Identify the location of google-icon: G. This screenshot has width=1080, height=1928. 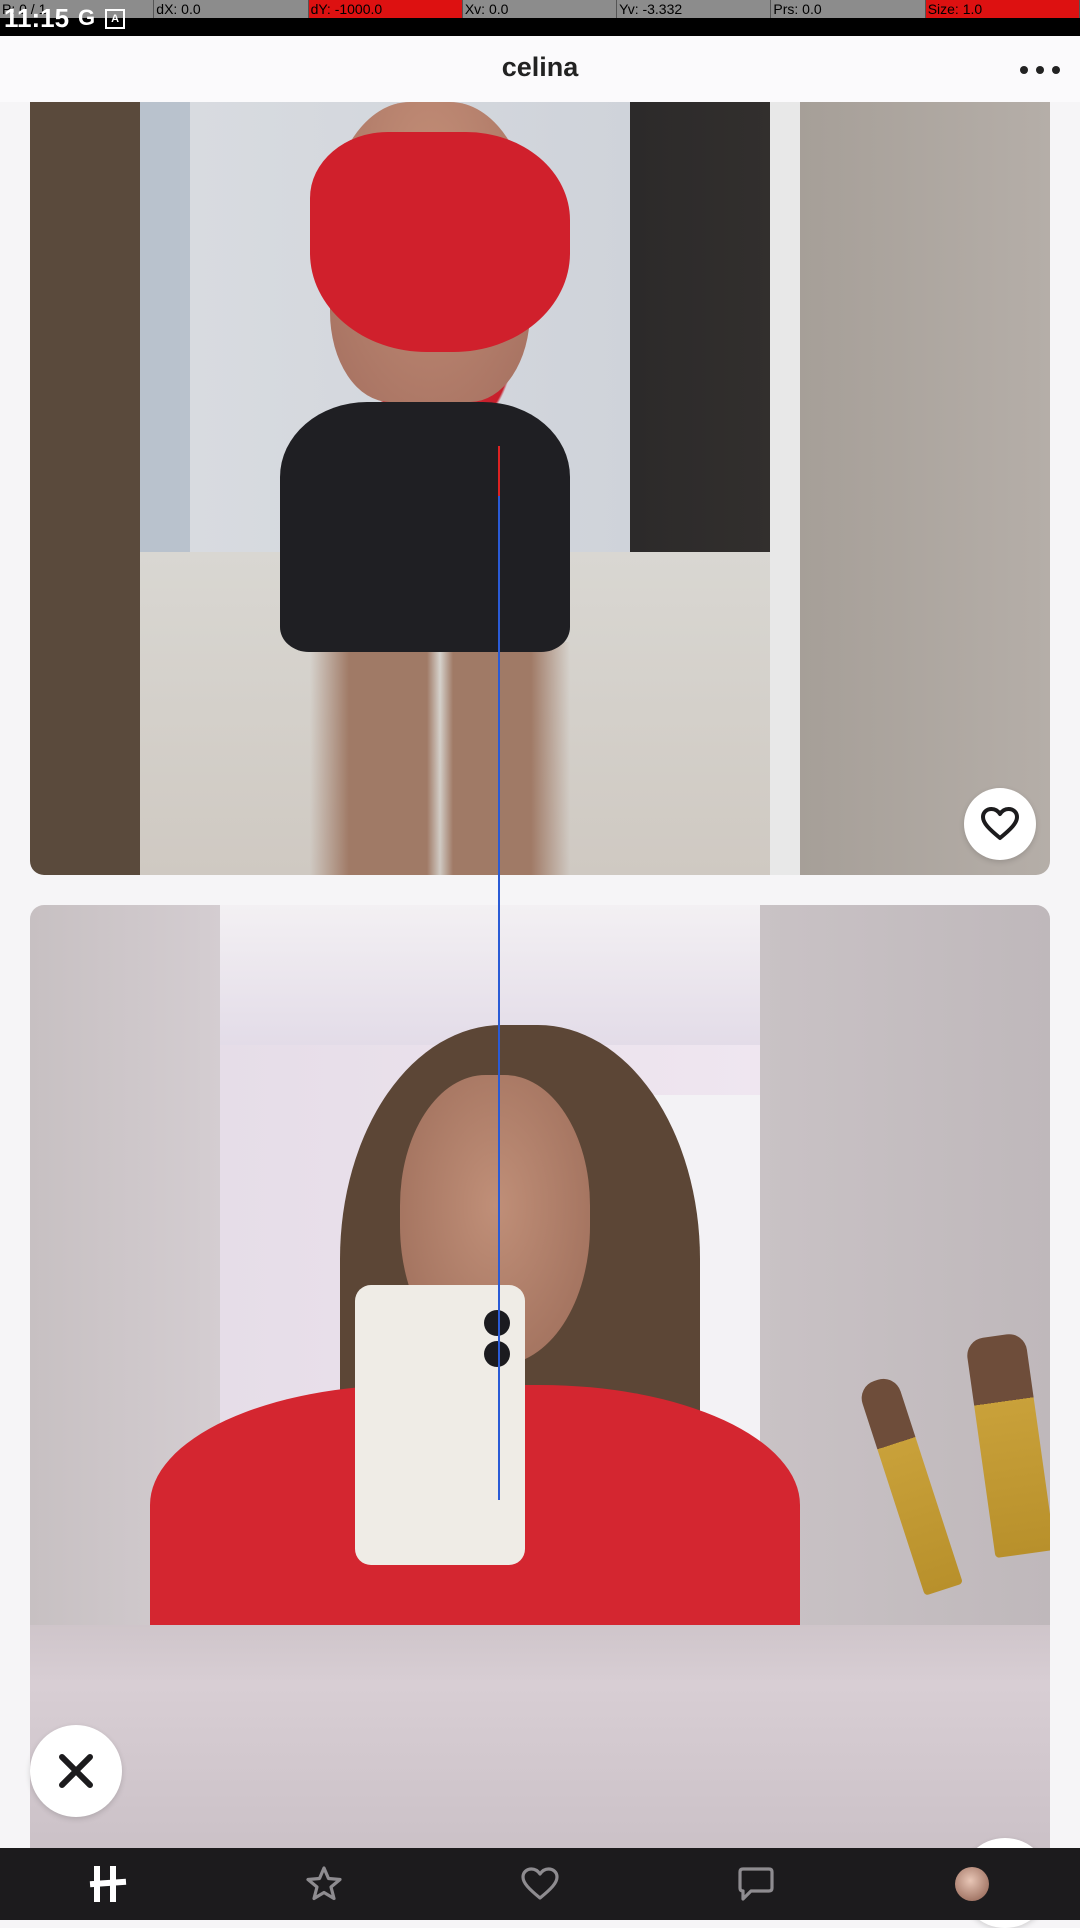
(87, 17).